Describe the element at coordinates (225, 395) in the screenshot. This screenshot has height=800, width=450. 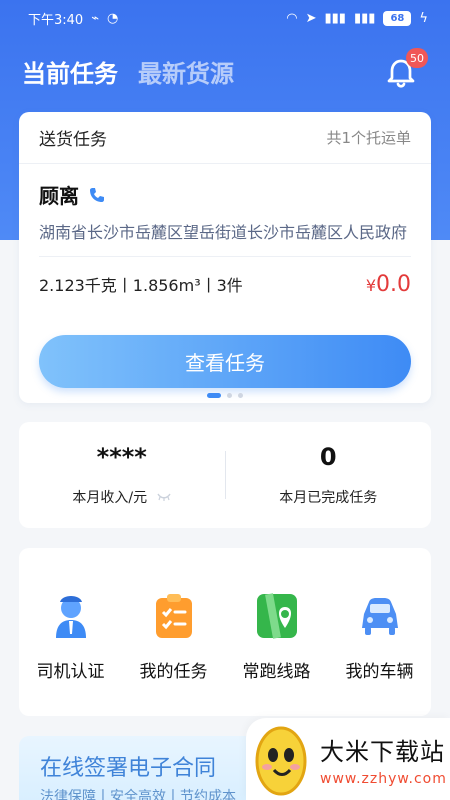
I see `carousel-indicator` at that location.